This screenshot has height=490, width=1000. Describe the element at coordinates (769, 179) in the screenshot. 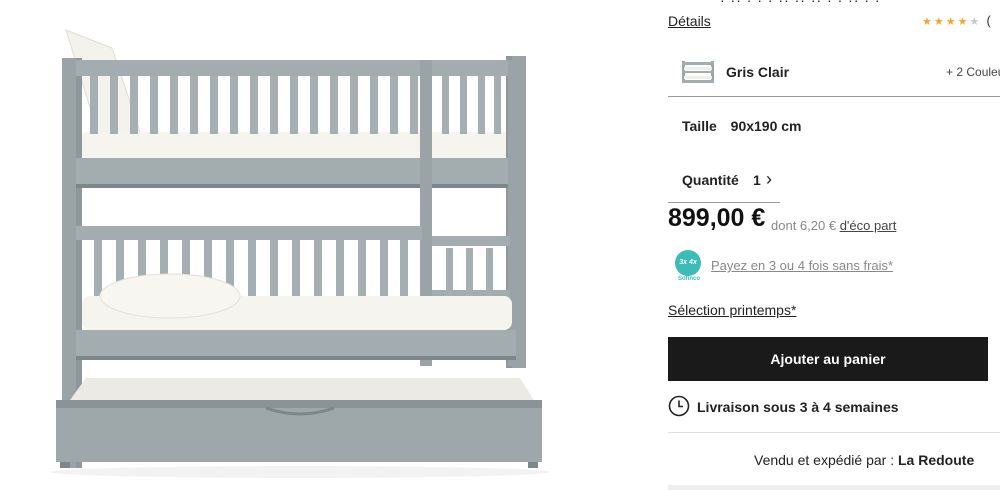

I see `chevron-right-icon: ›` at that location.